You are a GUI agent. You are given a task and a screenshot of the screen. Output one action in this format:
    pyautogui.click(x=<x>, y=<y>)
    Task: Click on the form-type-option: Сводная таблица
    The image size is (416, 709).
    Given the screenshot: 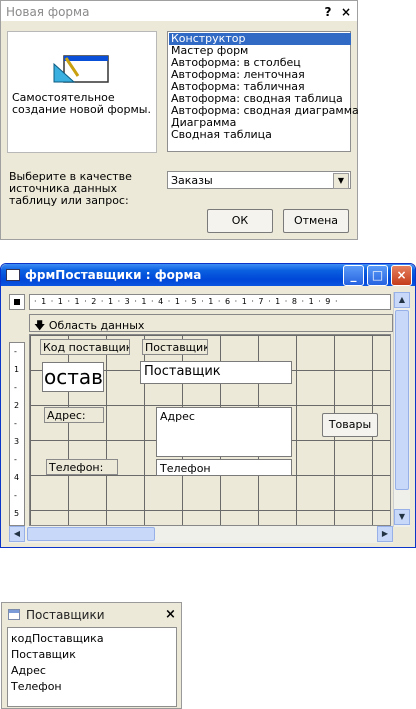 What is the action you would take?
    pyautogui.click(x=260, y=135)
    